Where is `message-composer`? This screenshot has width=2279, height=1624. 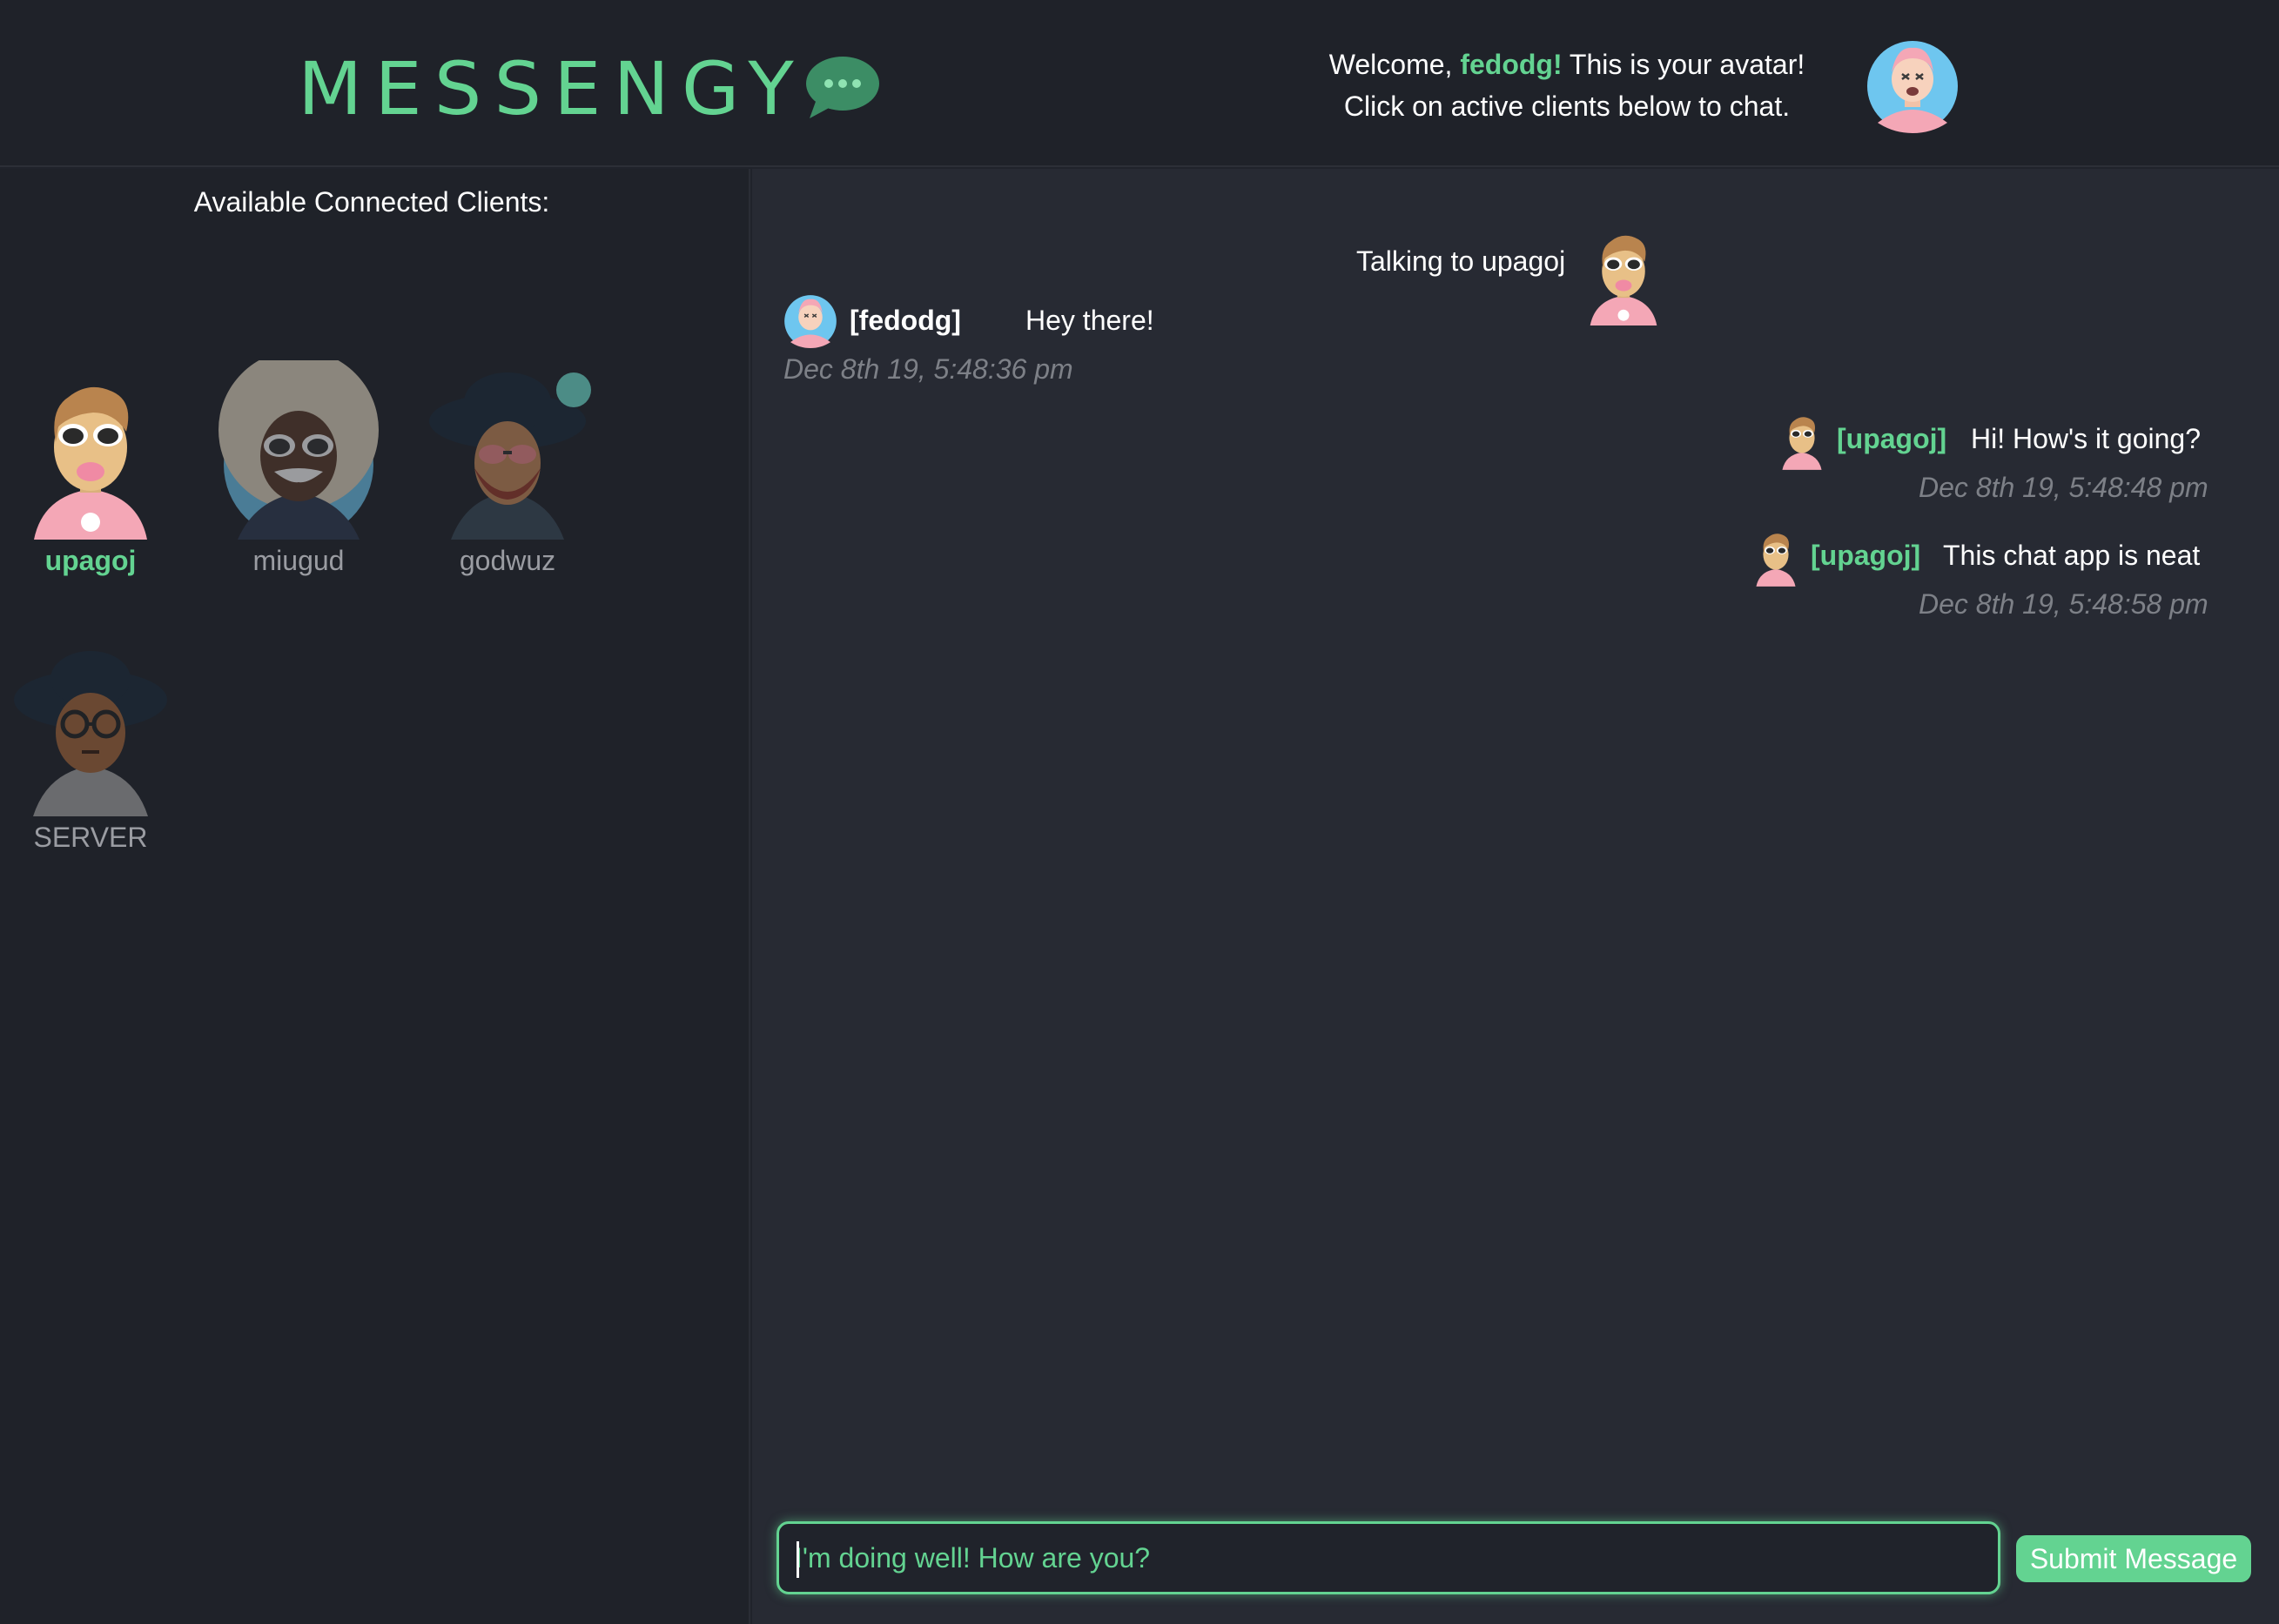
message-composer is located at coordinates (1388, 1557).